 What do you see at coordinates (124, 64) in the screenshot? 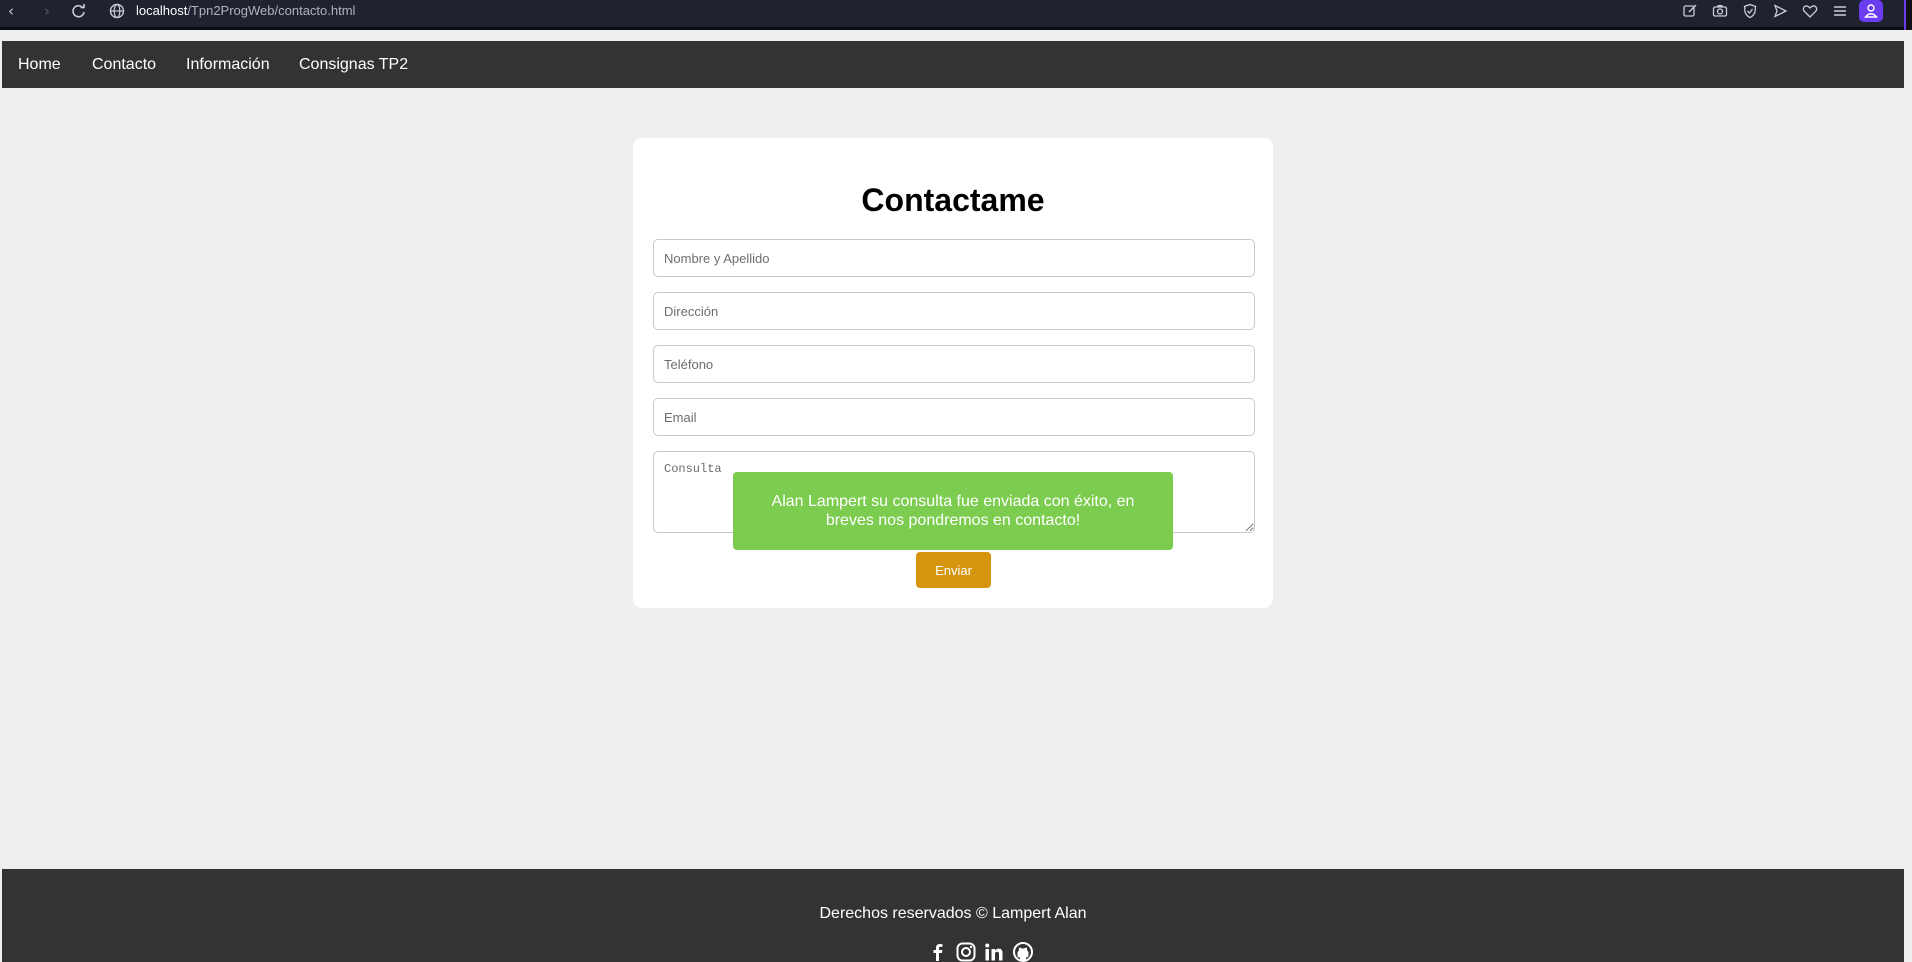
I see `nav-link-contacto: Contacto` at bounding box center [124, 64].